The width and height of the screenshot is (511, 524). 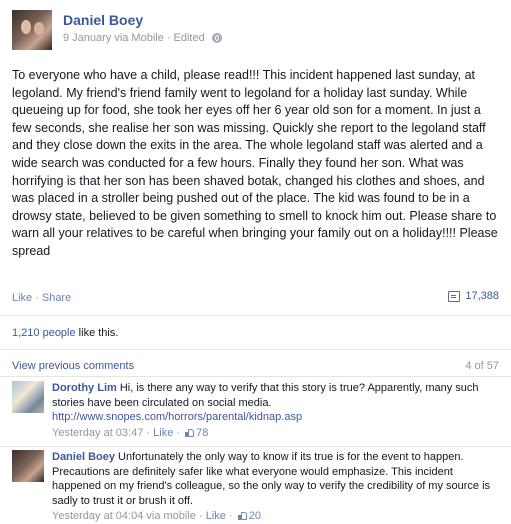 I want to click on comments-position: 4 of 57, so click(x=482, y=366).